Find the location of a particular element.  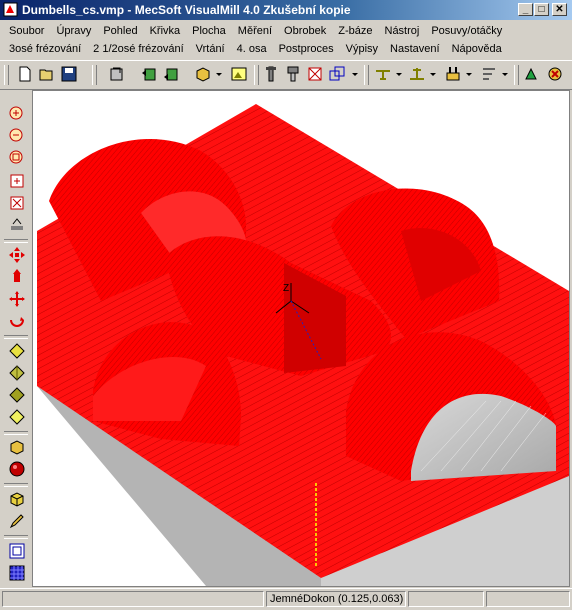

status-panel-extra2 is located at coordinates (528, 599).